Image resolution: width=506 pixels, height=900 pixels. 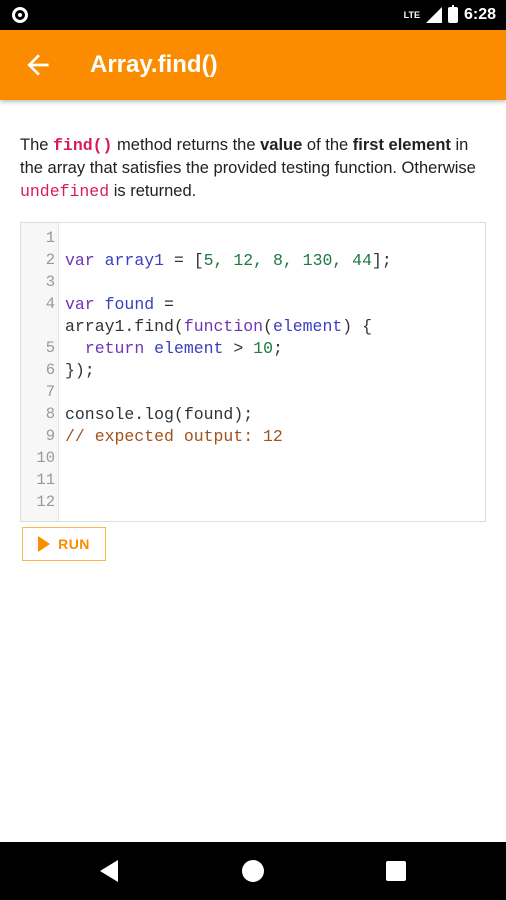 What do you see at coordinates (50, 414) in the screenshot?
I see `line-number: 8` at bounding box center [50, 414].